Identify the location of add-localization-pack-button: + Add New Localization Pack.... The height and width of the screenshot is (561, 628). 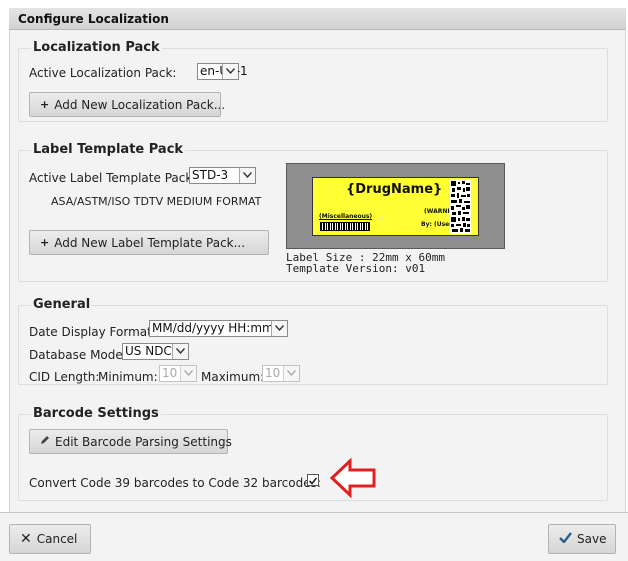
(127, 104).